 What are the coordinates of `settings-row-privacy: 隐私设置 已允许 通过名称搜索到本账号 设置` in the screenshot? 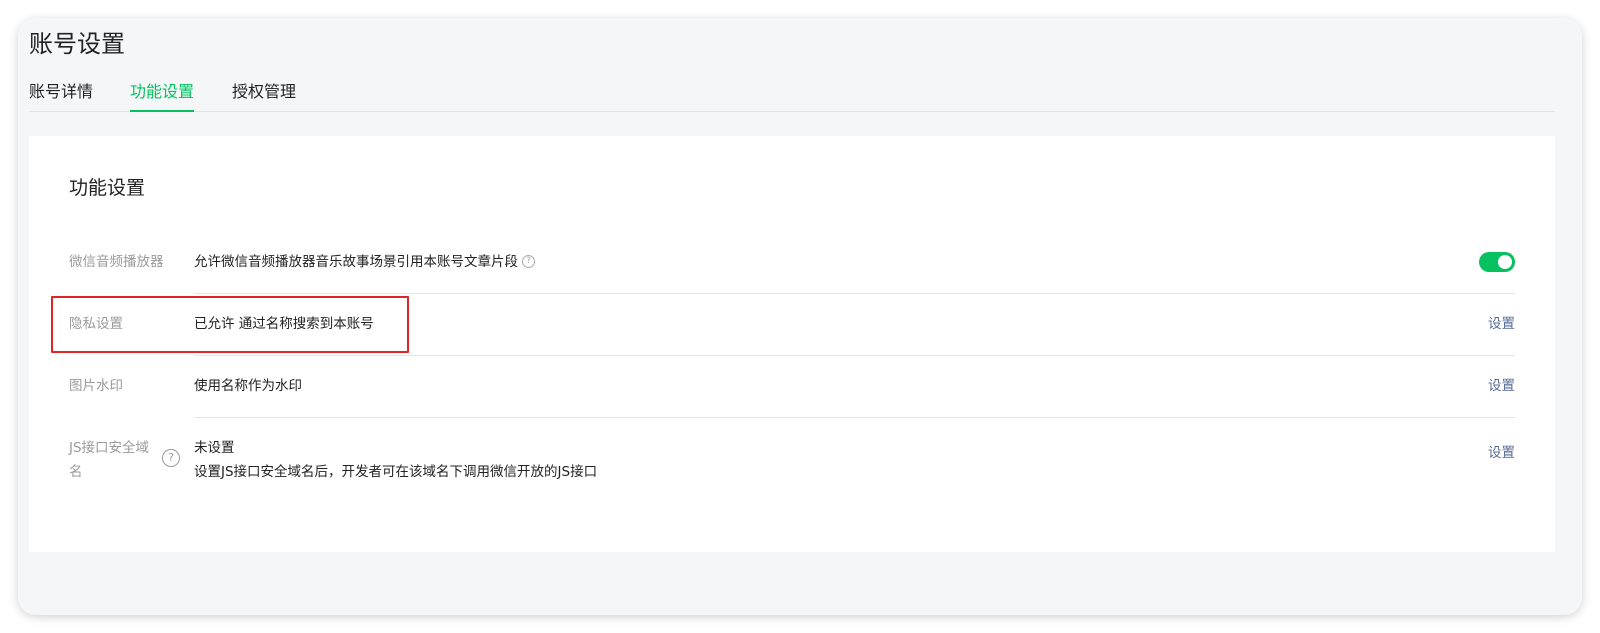 It's located at (792, 343).